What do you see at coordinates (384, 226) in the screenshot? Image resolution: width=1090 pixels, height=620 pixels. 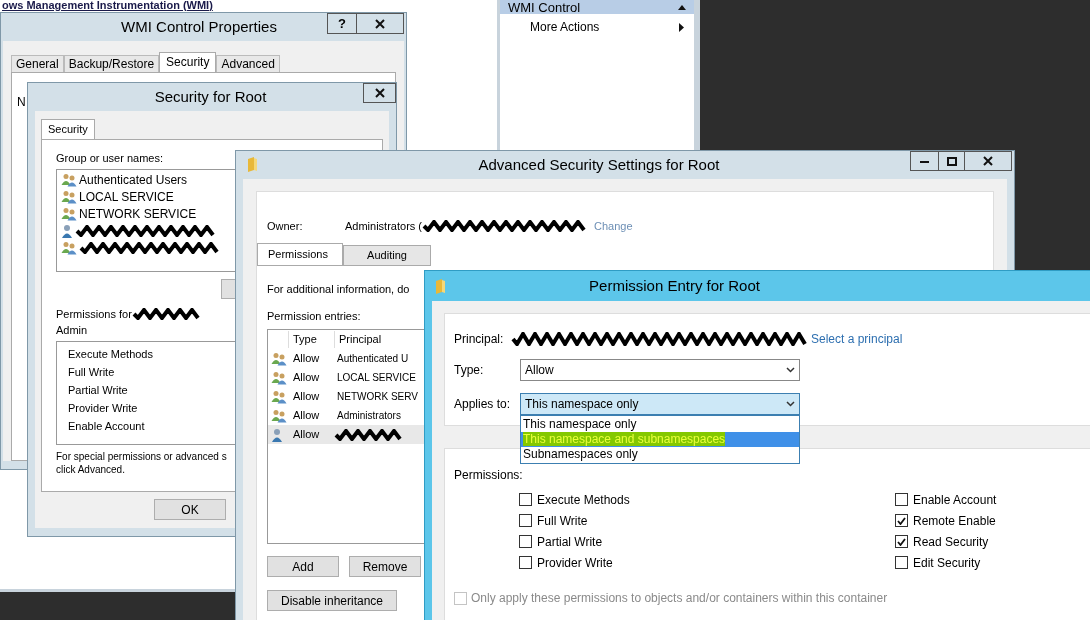 I see `owner-value: Administrators (` at bounding box center [384, 226].